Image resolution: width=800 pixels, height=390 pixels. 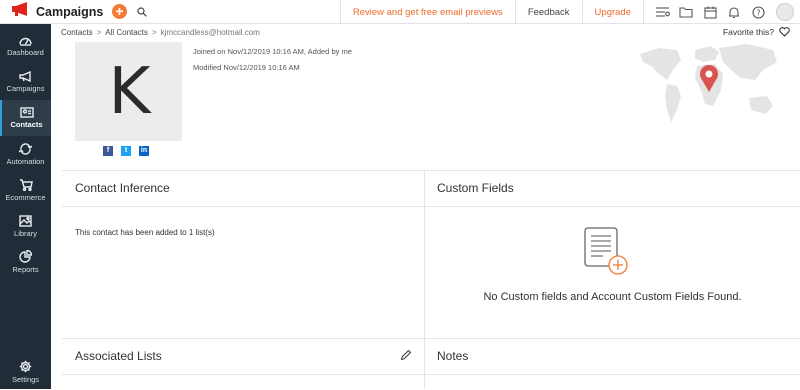 I want to click on sidebar-item-label: Ecommerce, so click(x=25, y=197).